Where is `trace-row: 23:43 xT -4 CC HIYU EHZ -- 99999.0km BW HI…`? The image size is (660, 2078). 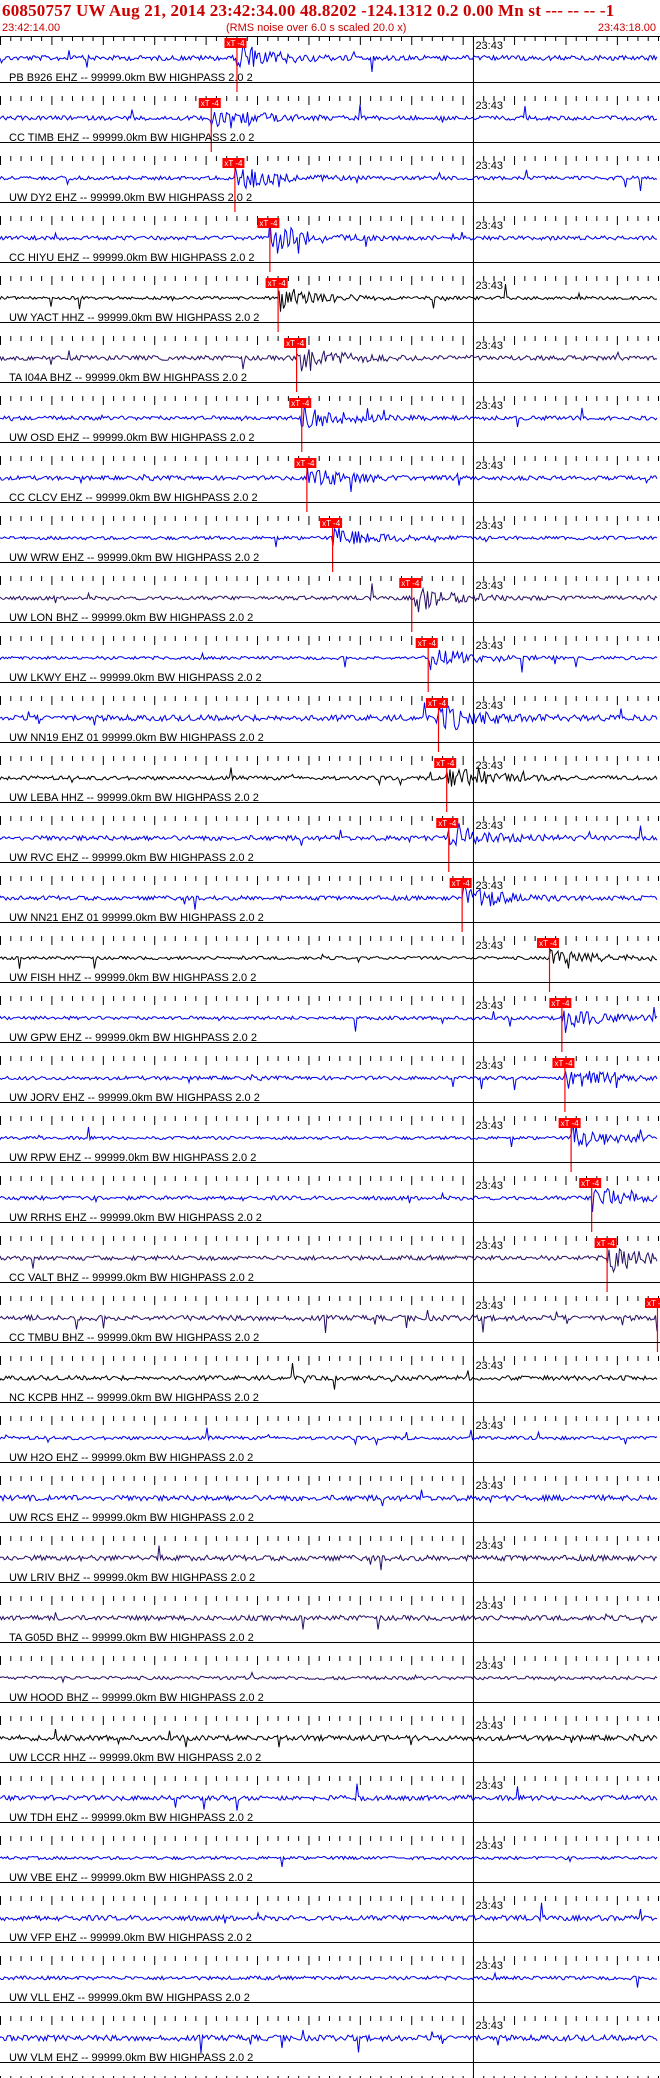 trace-row: 23:43 xT -4 CC HIYU EHZ -- 99999.0km BW HI… is located at coordinates (330, 246).